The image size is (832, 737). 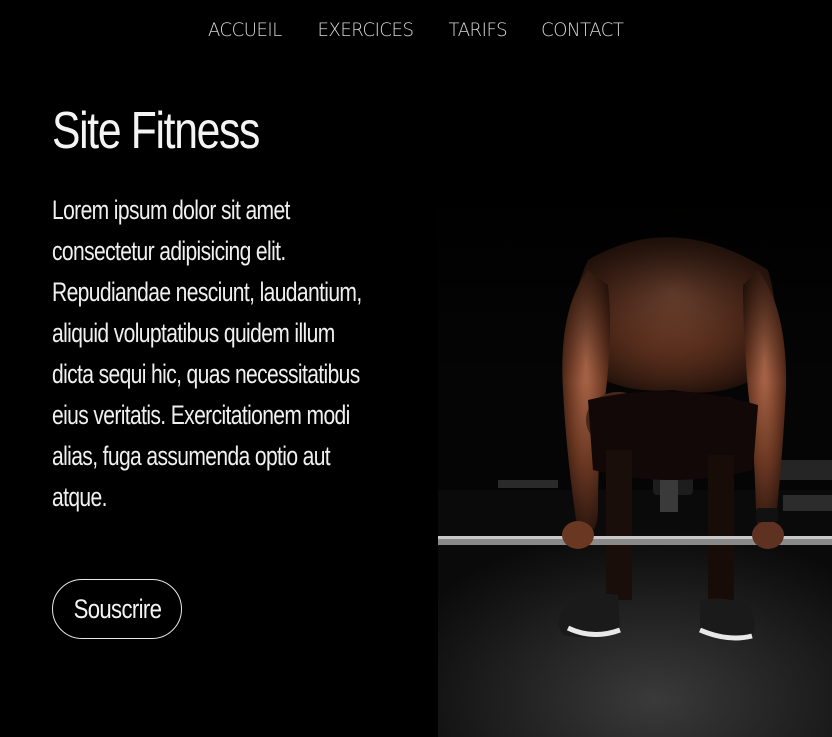 I want to click on nav-link-accueil: ACCUEIL, so click(x=245, y=30).